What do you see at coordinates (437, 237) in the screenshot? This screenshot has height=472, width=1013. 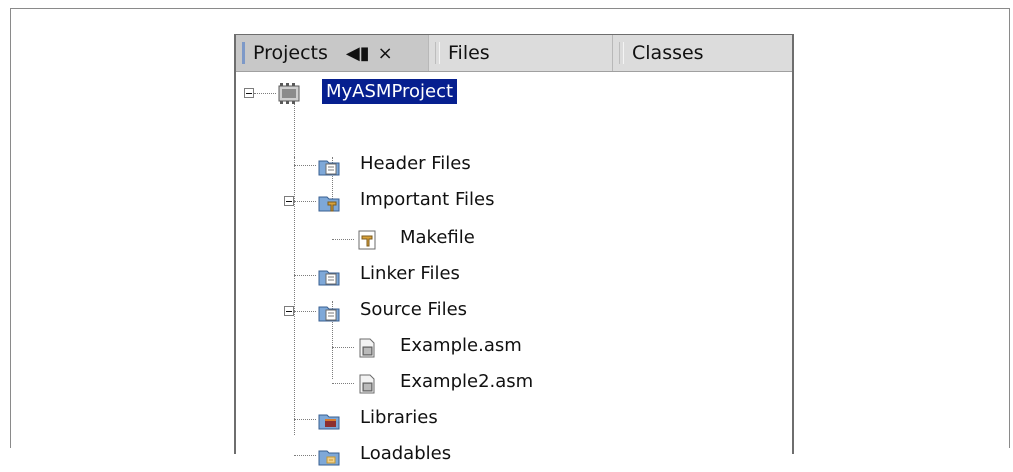 I see `tree-label-makefile: Makefile` at bounding box center [437, 237].